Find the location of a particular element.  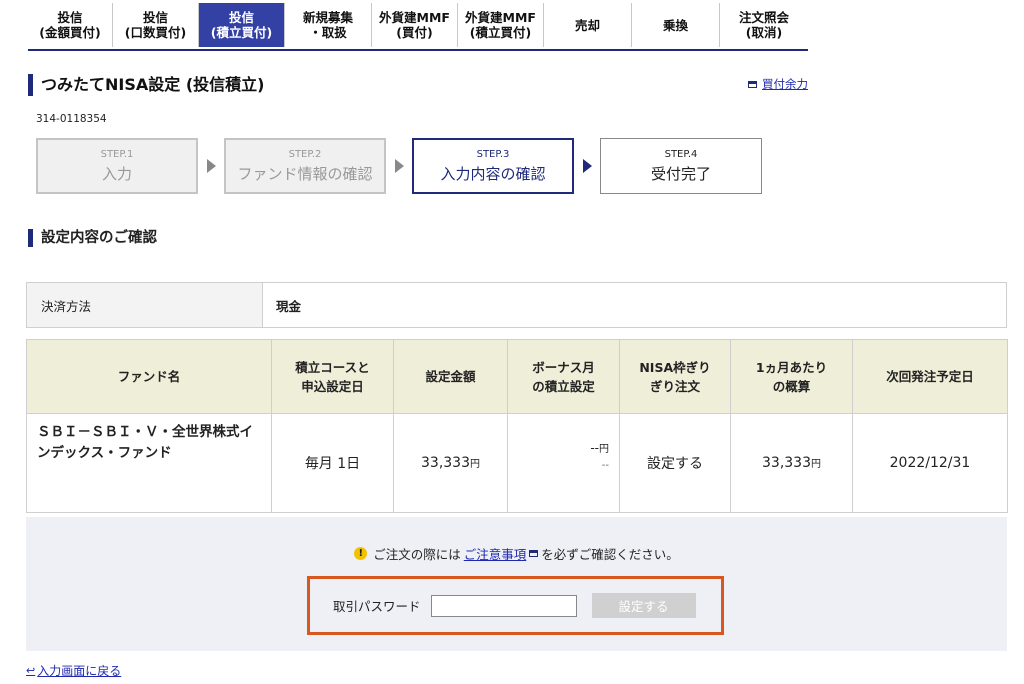

return-arrow-icon: ↩ is located at coordinates (31, 670).